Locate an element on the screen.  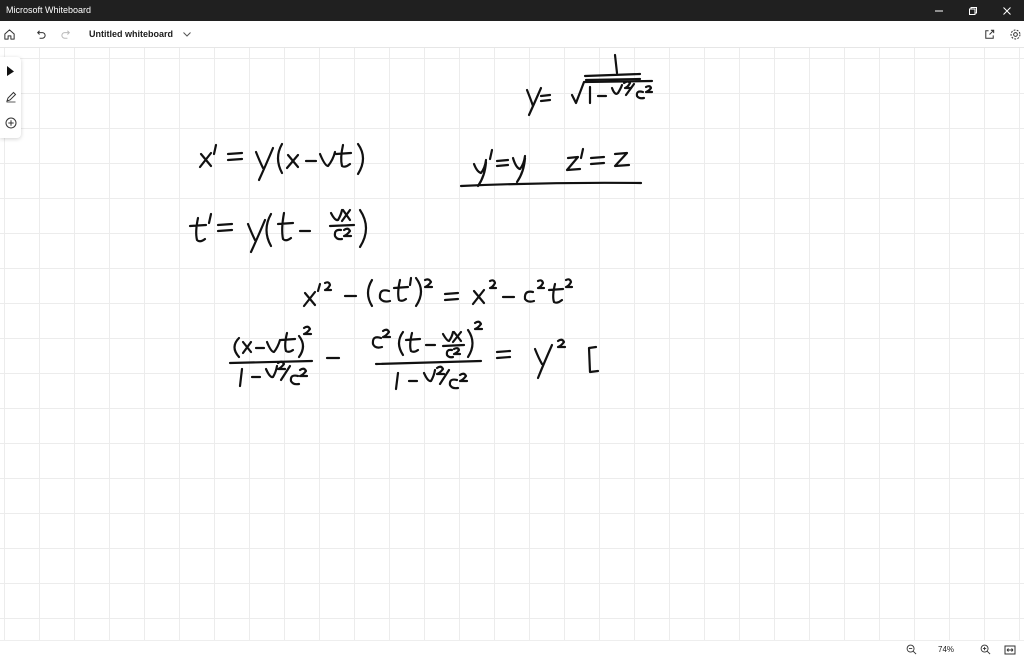
close-button is located at coordinates (1007, 10).